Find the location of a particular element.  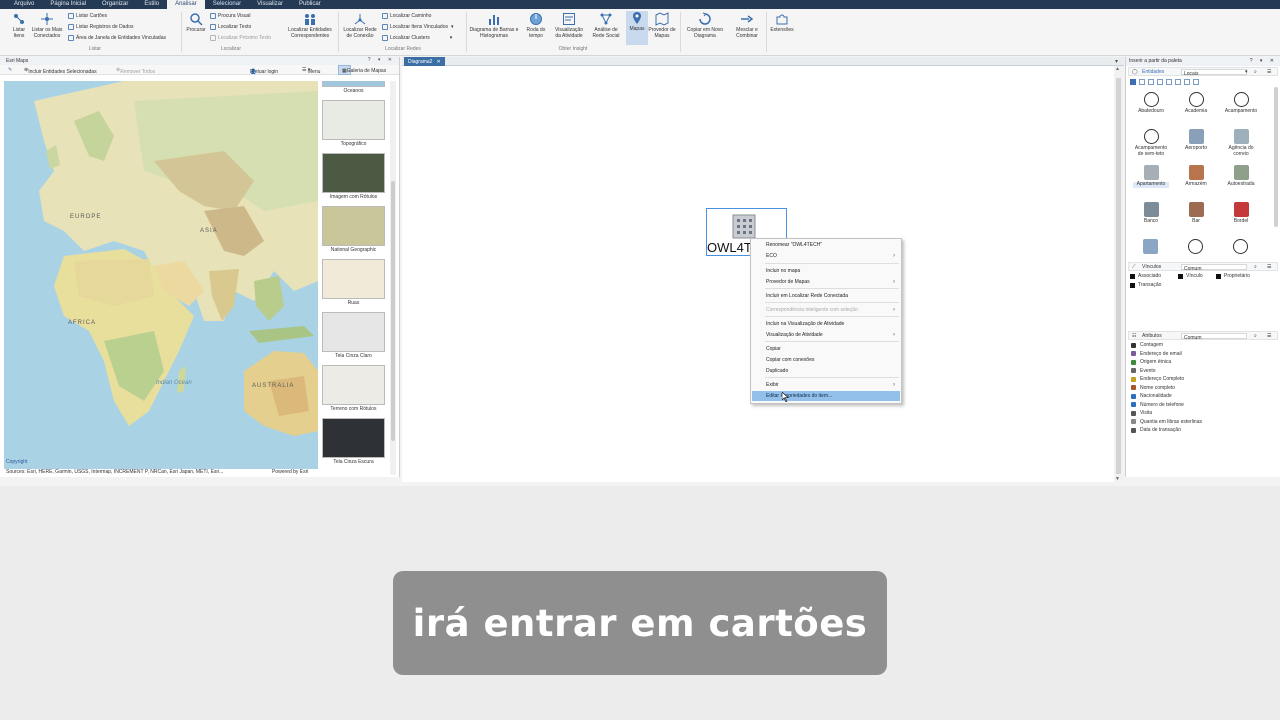

attribute-item: Evento is located at coordinates (1143, 371).